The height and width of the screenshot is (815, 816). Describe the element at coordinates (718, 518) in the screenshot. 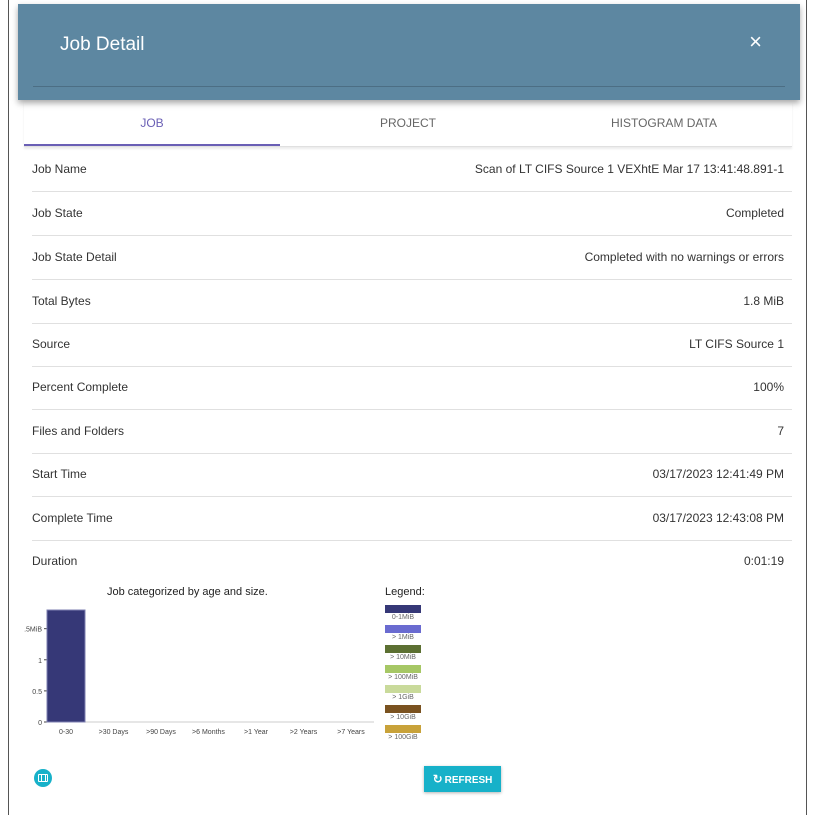

I see `detail-value: 03/17/2023 12:43:08 PM` at that location.